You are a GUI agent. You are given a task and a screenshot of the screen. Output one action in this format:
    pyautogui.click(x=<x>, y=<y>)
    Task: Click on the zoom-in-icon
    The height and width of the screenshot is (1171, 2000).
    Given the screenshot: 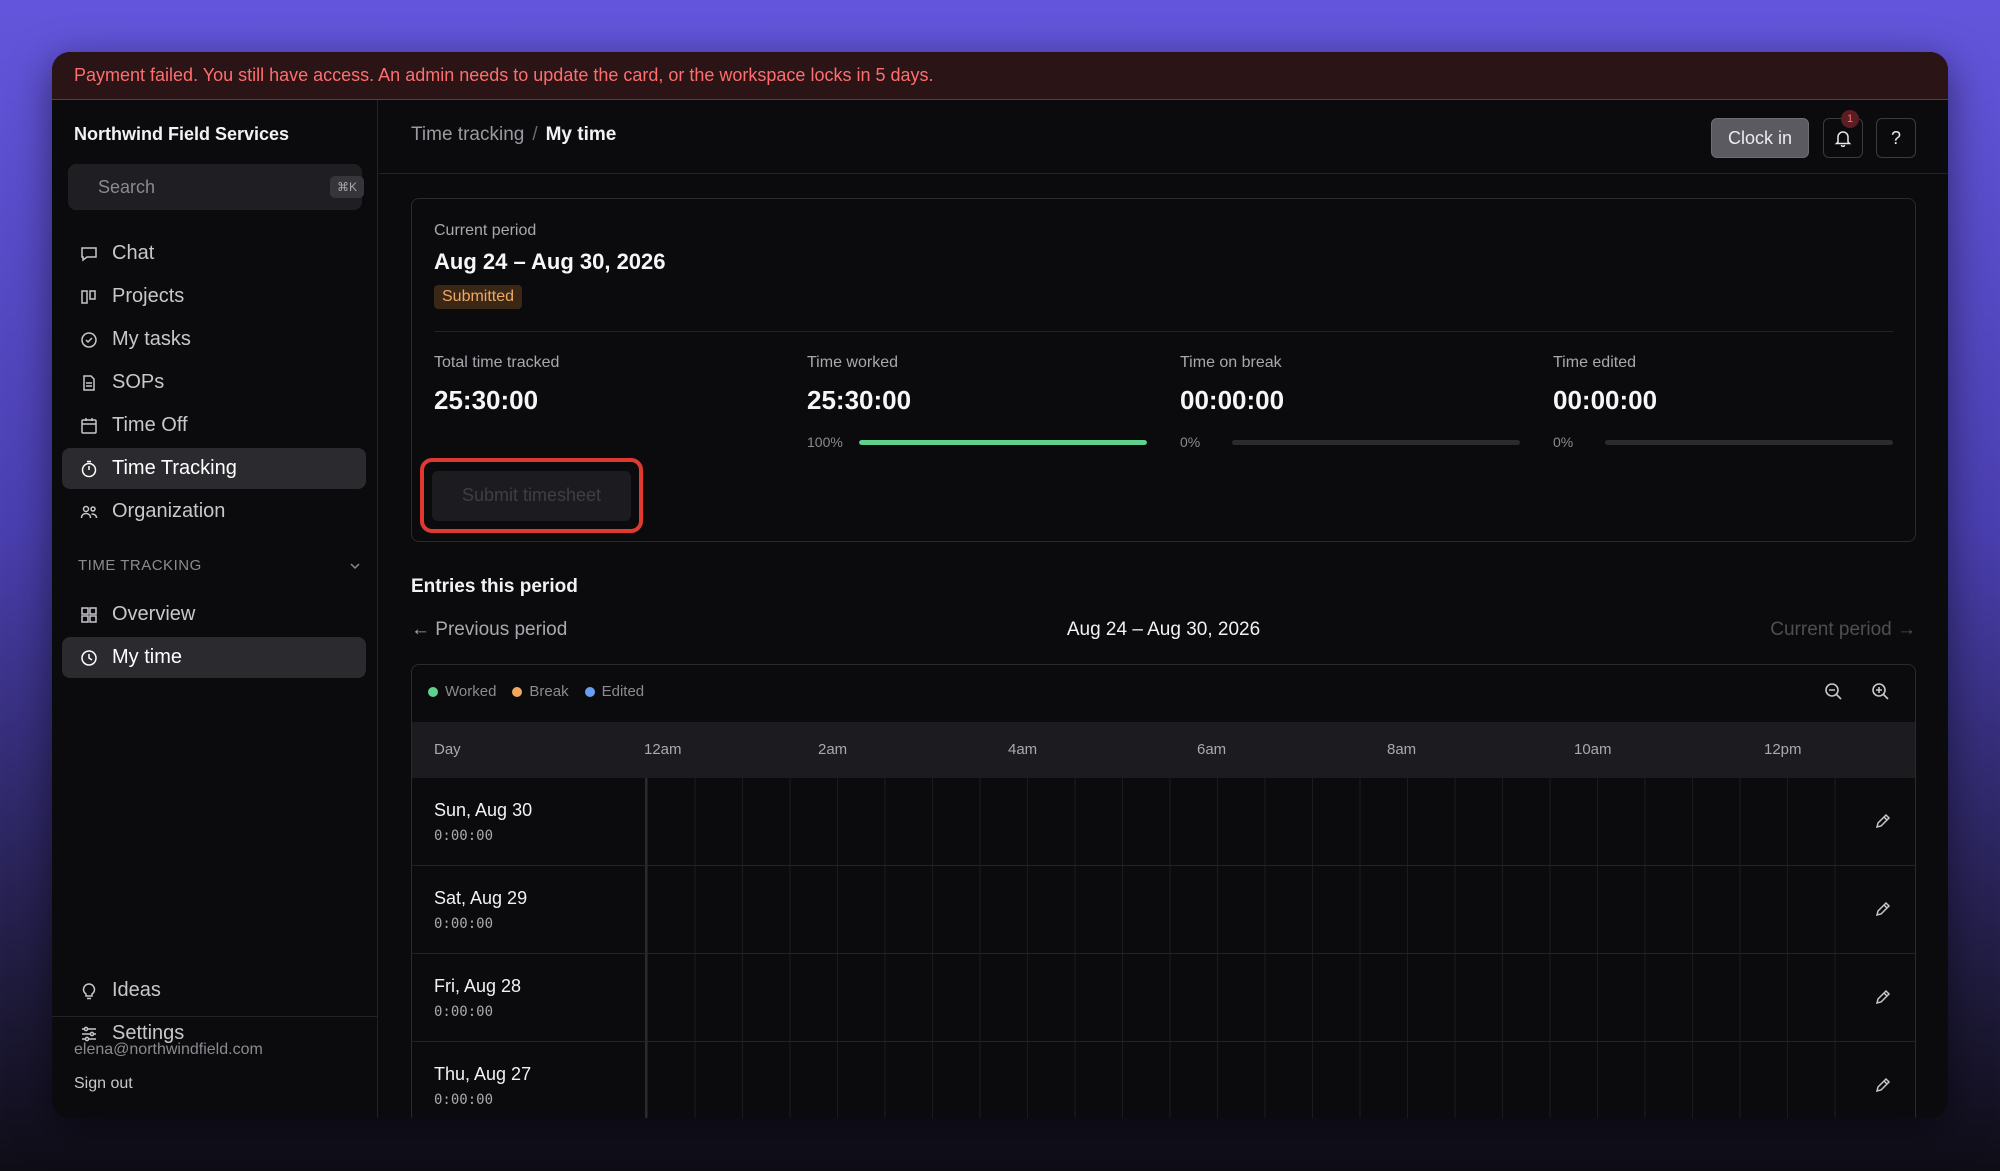 What is the action you would take?
    pyautogui.click(x=1881, y=692)
    